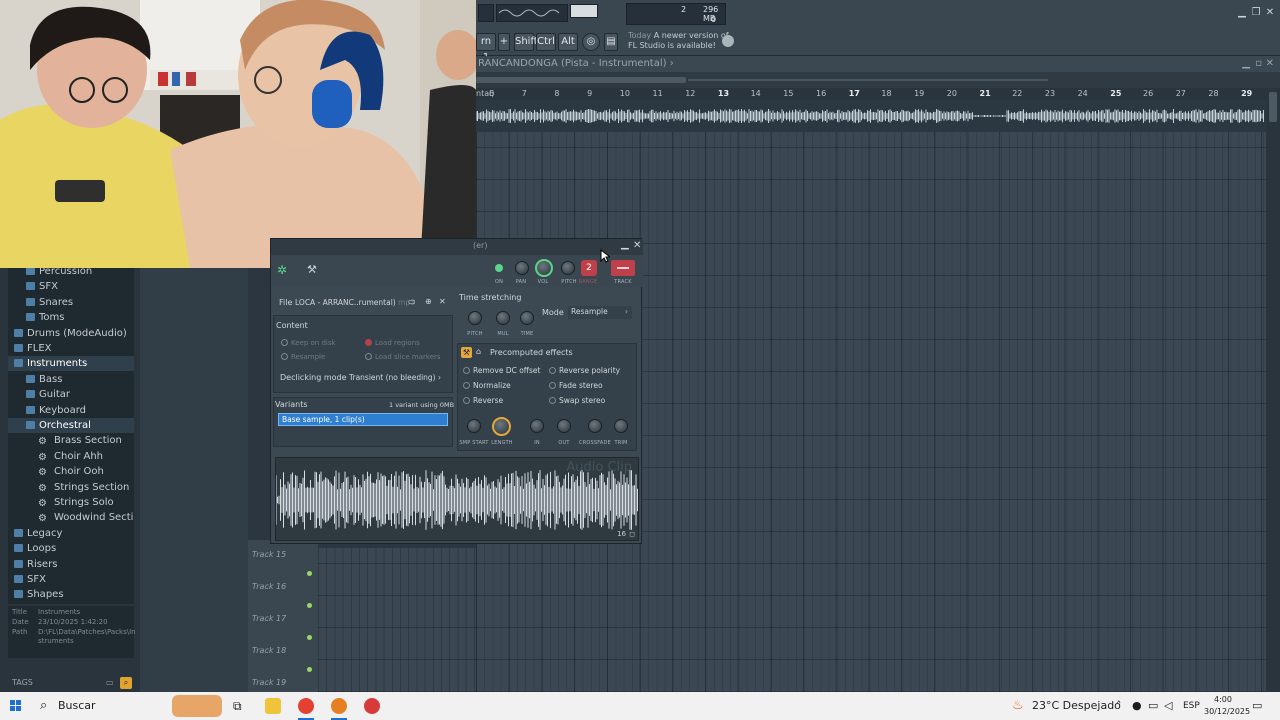  What do you see at coordinates (501, 370) in the screenshot?
I see `effect-remove-dc: Remove DC offset` at bounding box center [501, 370].